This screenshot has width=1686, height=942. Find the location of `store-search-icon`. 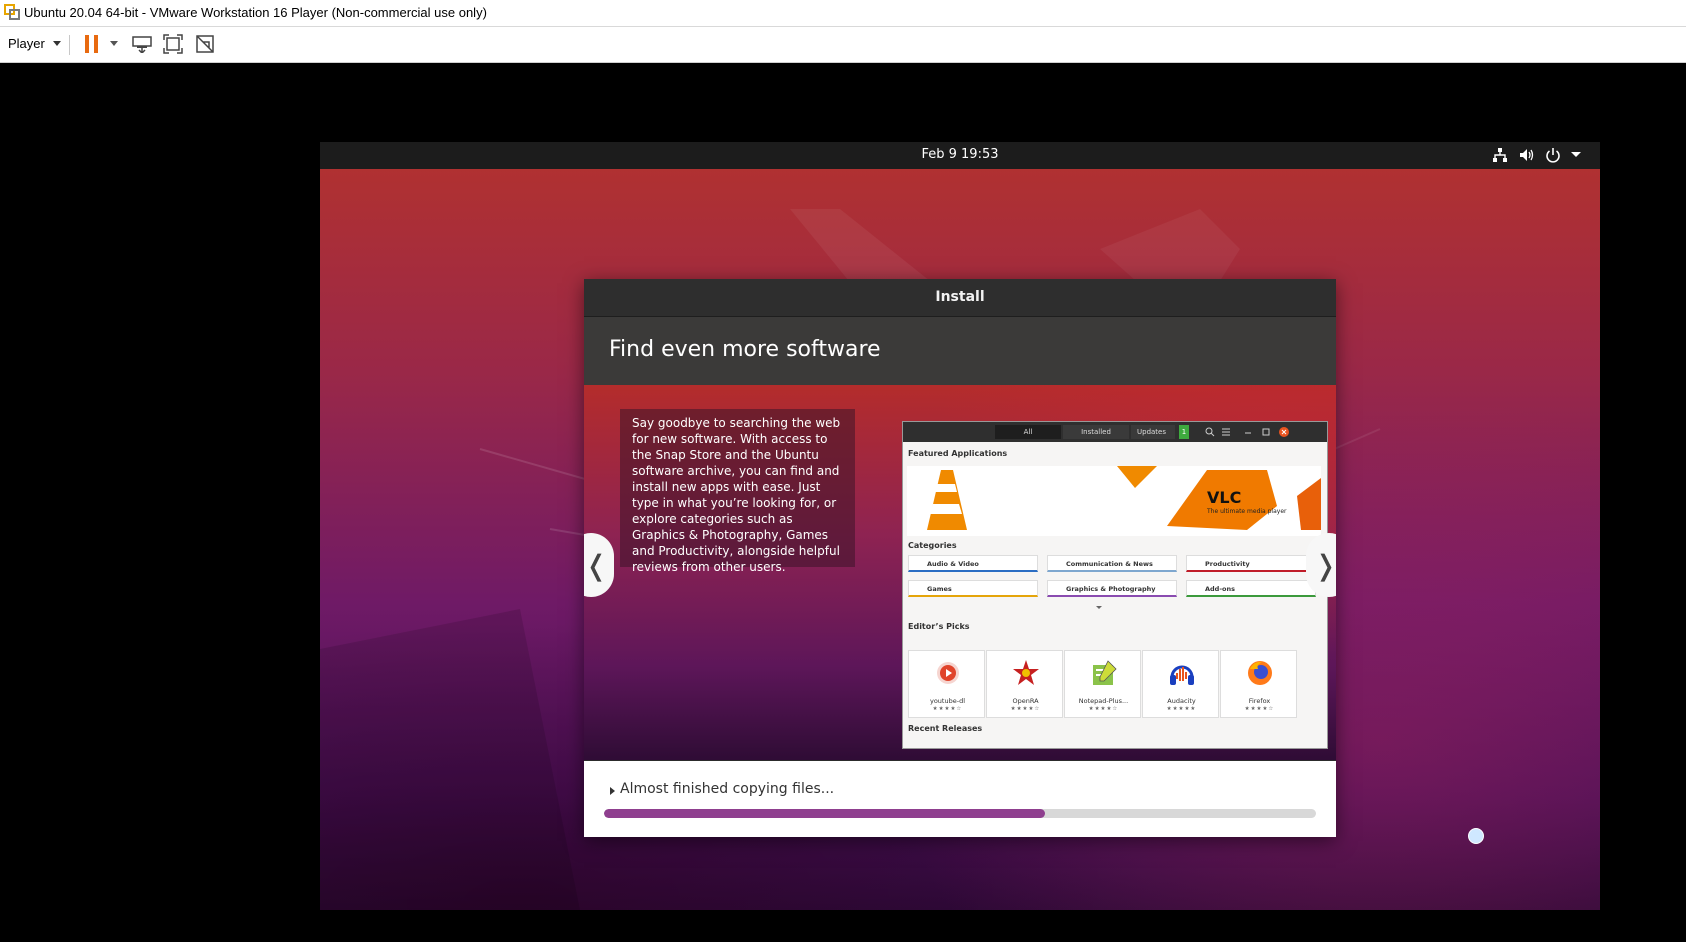

store-search-icon is located at coordinates (1210, 432).